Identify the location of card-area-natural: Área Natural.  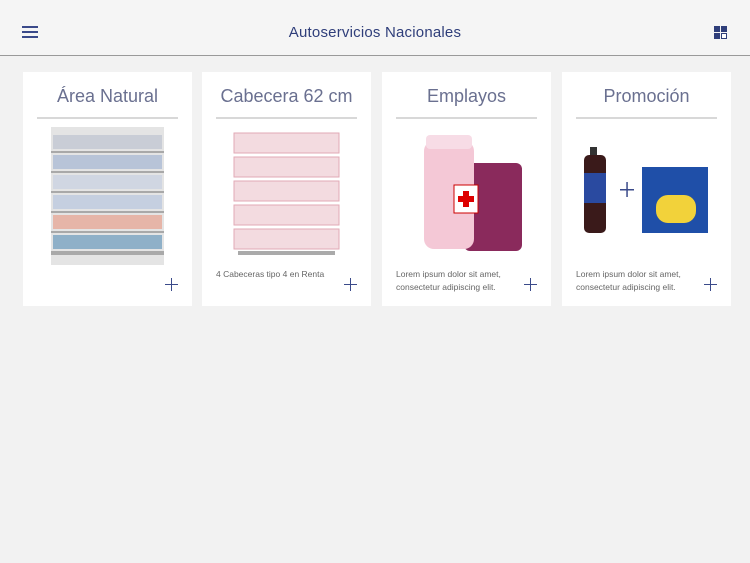
(107, 189).